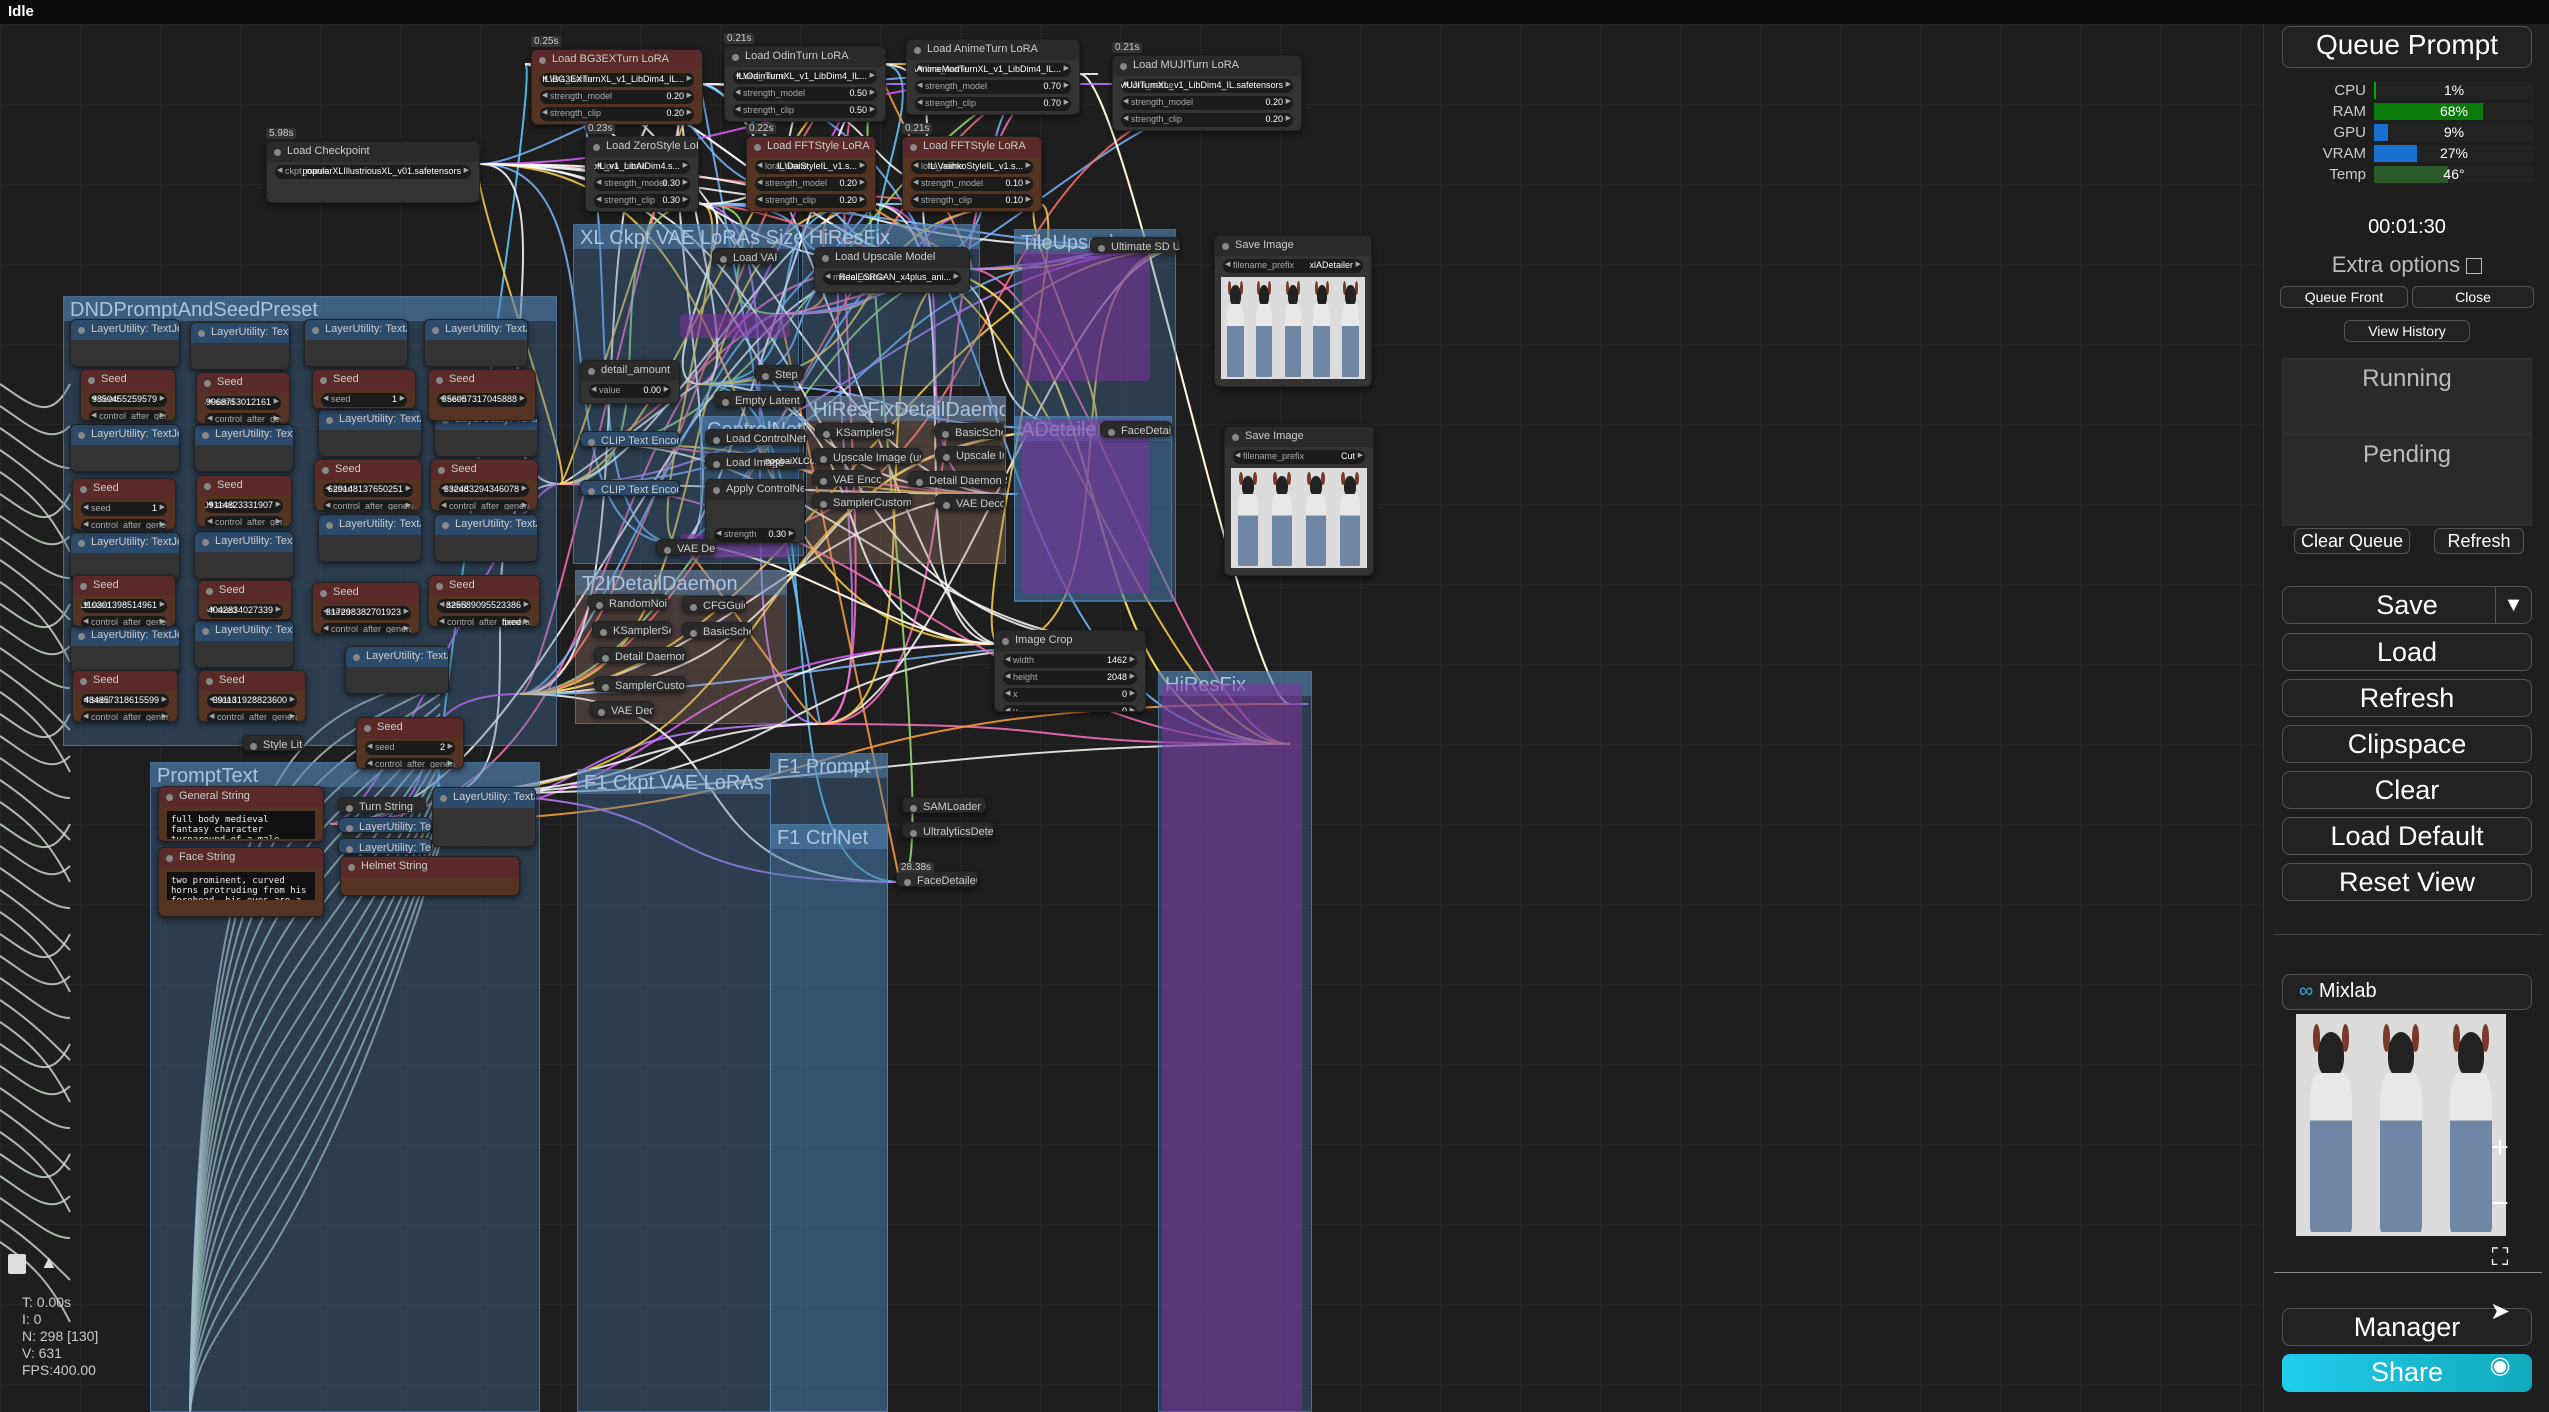 The image size is (2549, 1412). Describe the element at coordinates (948, 830) in the screenshot. I see `ultralytics-detector-node: UltralyticsDetectorP` at that location.